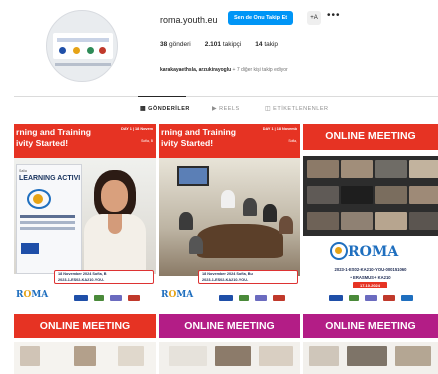  I want to click on avatar-banner, so click(83, 46).